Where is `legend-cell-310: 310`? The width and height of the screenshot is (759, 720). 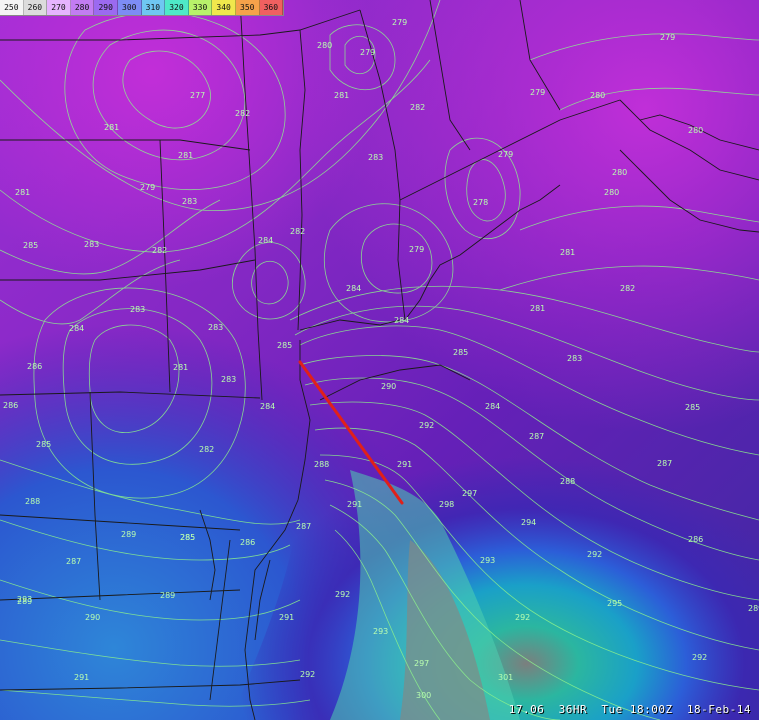 legend-cell-310: 310 is located at coordinates (153, 7).